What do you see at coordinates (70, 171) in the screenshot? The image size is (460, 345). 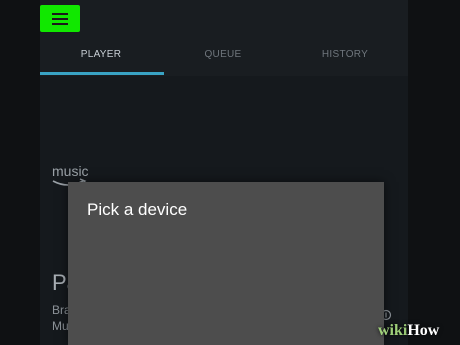 I see `music-logo: music` at bounding box center [70, 171].